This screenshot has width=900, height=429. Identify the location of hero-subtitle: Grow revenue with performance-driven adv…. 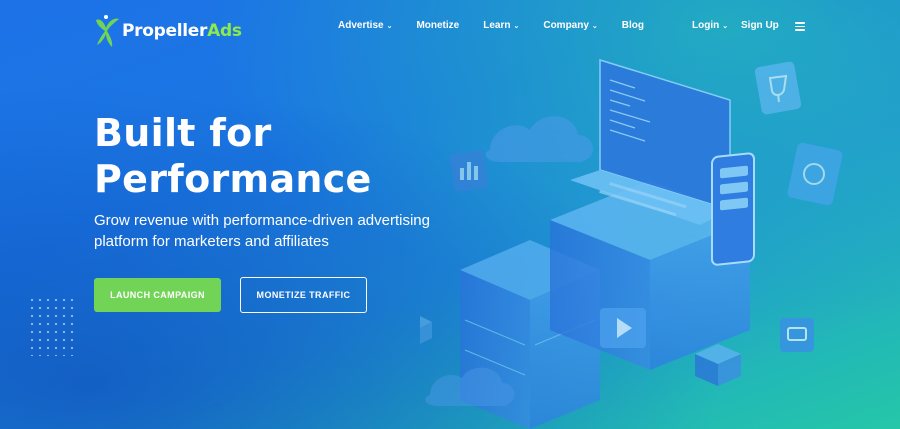
(262, 231).